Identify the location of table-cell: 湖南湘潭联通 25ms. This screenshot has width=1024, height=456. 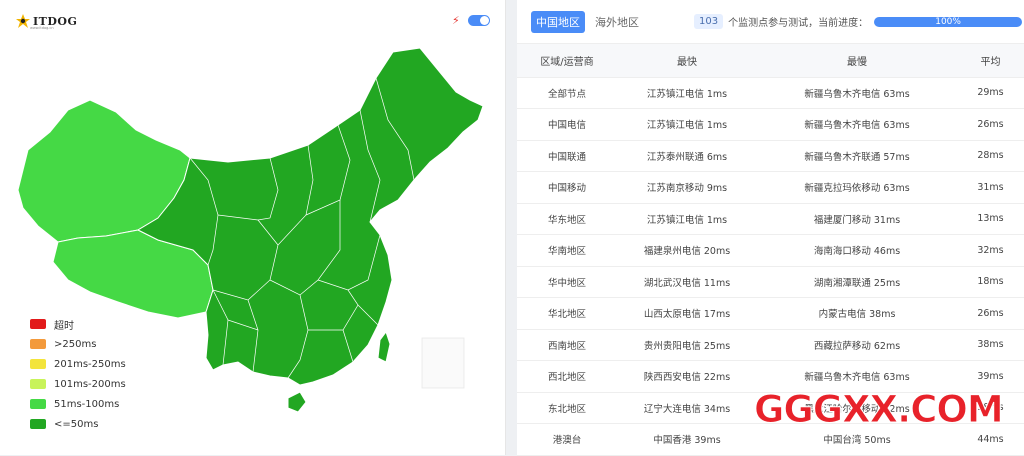
(857, 282).